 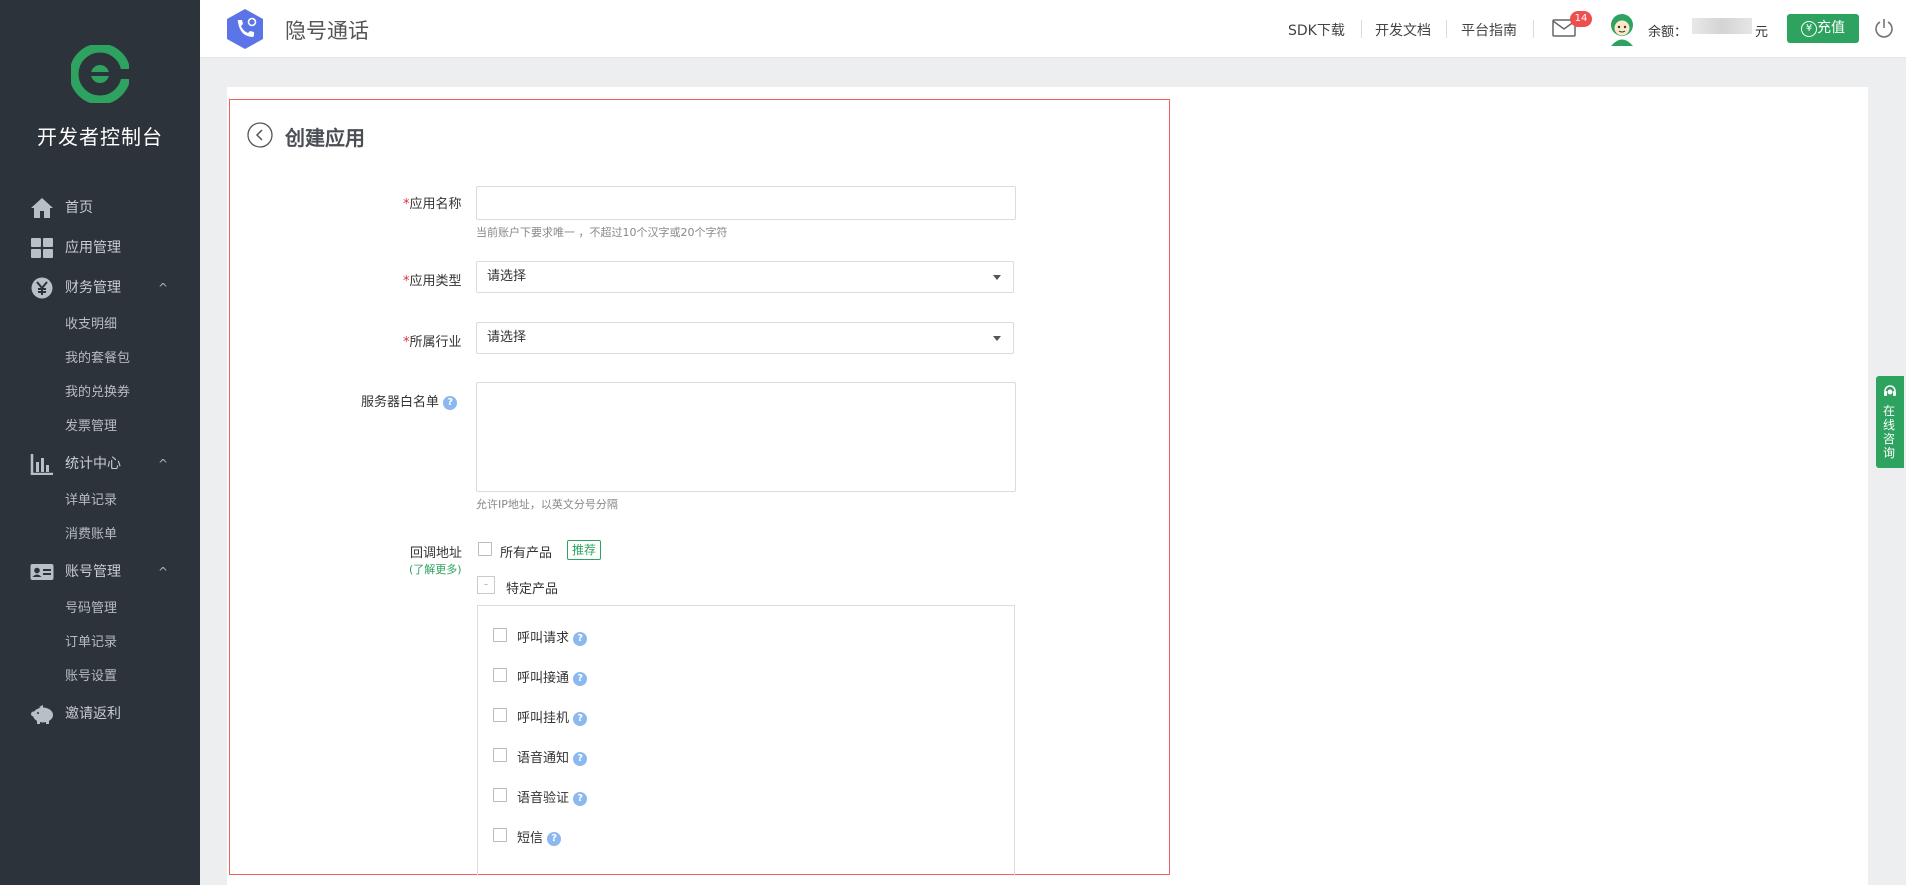 I want to click on piggy-bank-icon, so click(x=42, y=714).